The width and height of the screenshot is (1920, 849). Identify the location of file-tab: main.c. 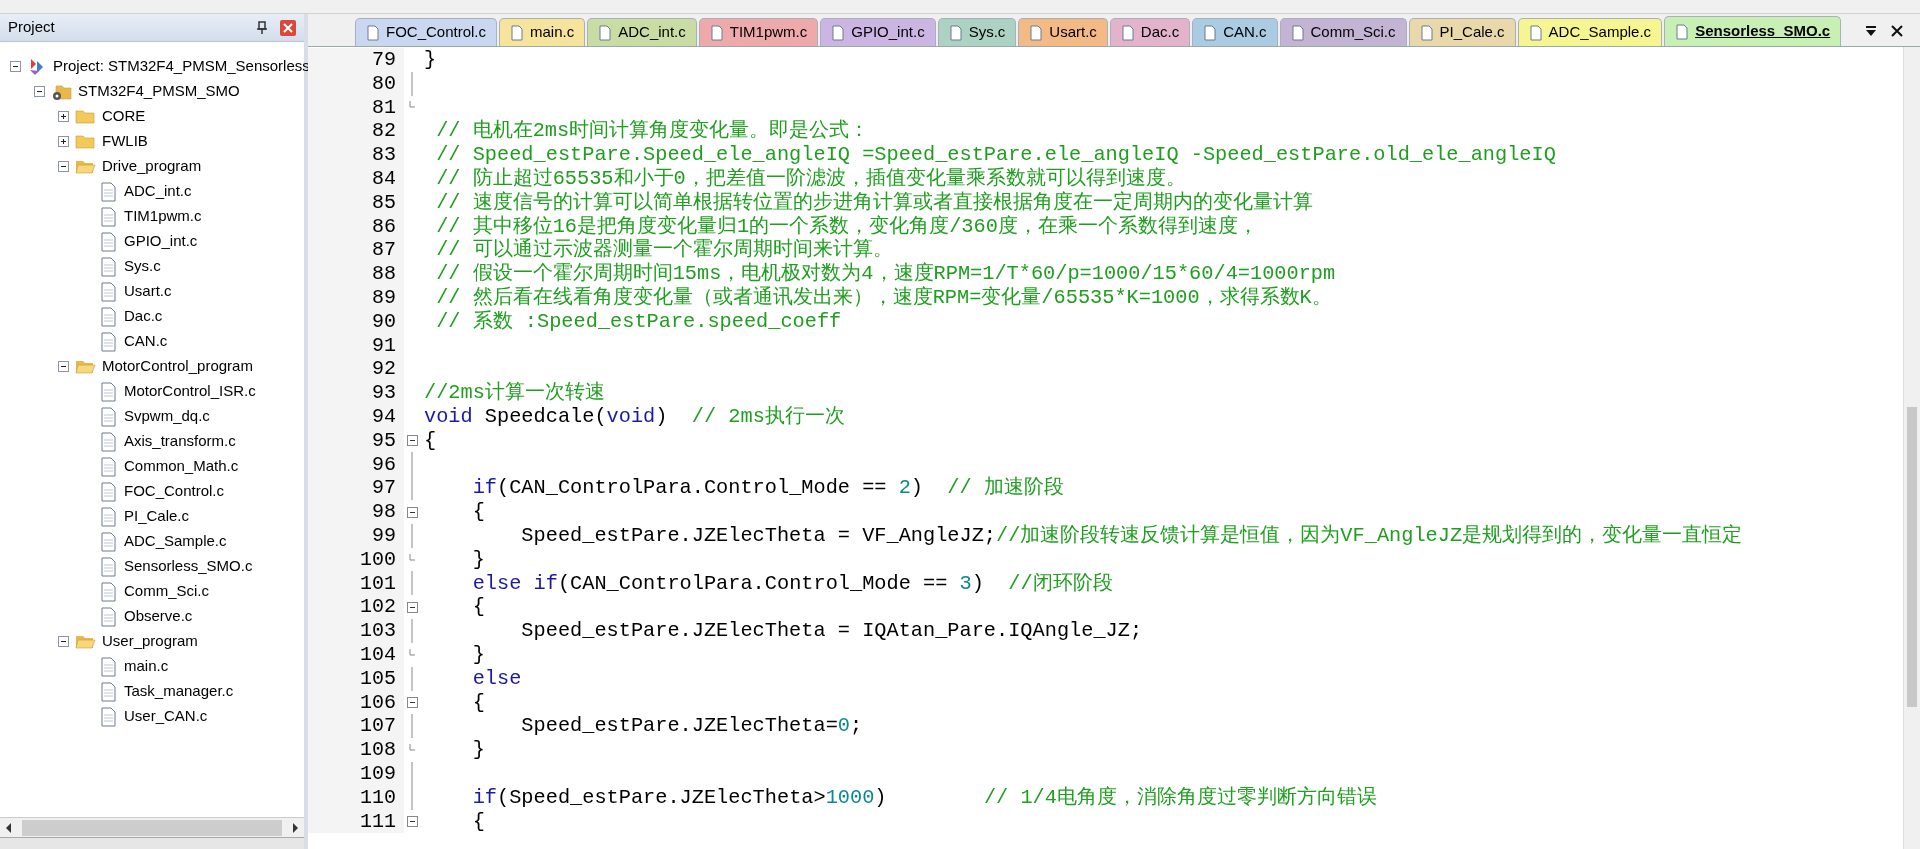
(542, 32).